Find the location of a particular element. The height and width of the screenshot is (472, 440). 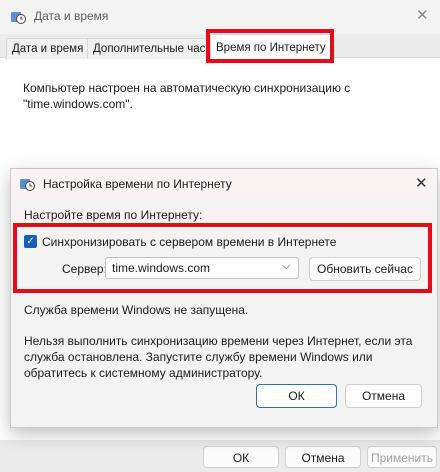

server-dropdown: time.windows.com ⌵ is located at coordinates (202, 268).